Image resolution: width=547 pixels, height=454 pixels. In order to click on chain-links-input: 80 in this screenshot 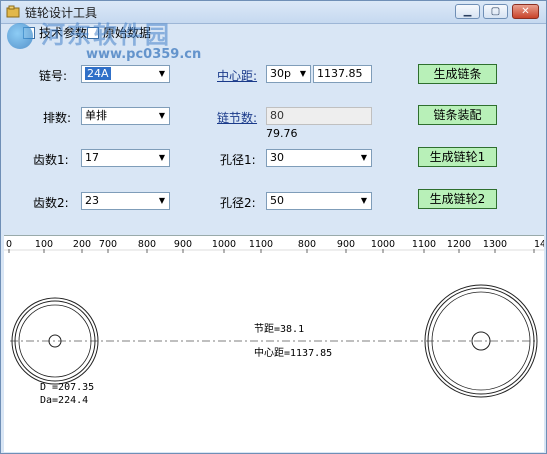, I will do `click(319, 116)`.